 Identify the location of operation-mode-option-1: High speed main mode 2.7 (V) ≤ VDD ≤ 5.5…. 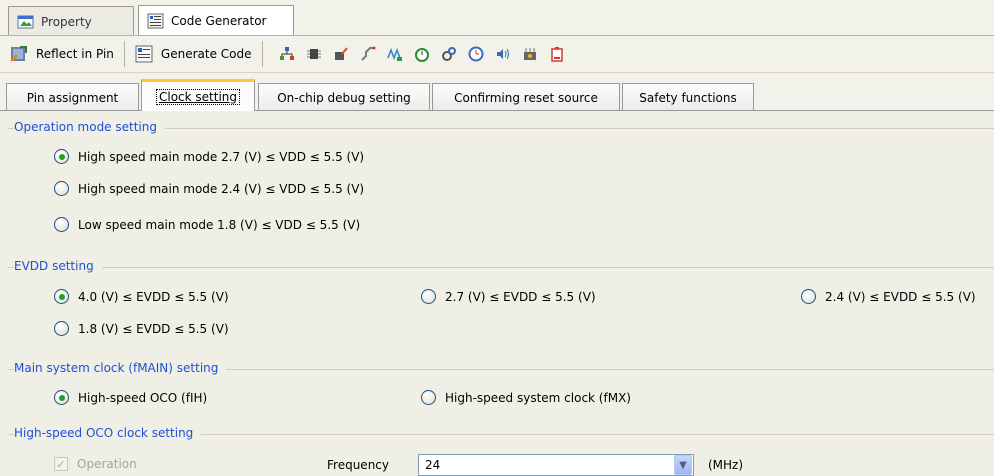
(209, 156).